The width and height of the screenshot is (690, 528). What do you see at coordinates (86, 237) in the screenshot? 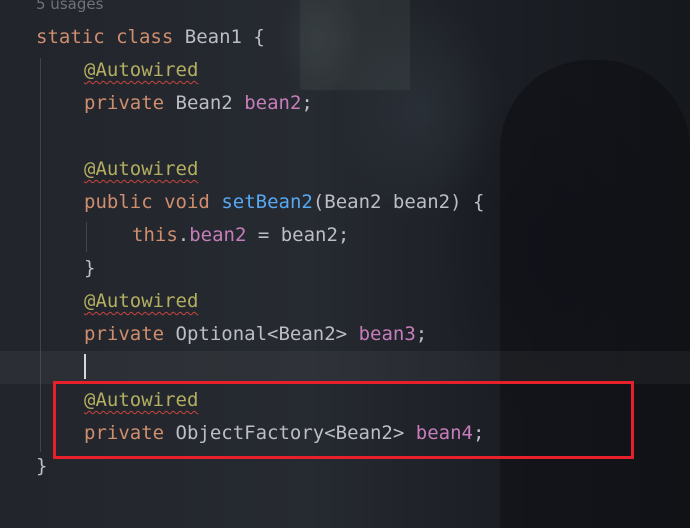
I see `indent-guide-method` at bounding box center [86, 237].